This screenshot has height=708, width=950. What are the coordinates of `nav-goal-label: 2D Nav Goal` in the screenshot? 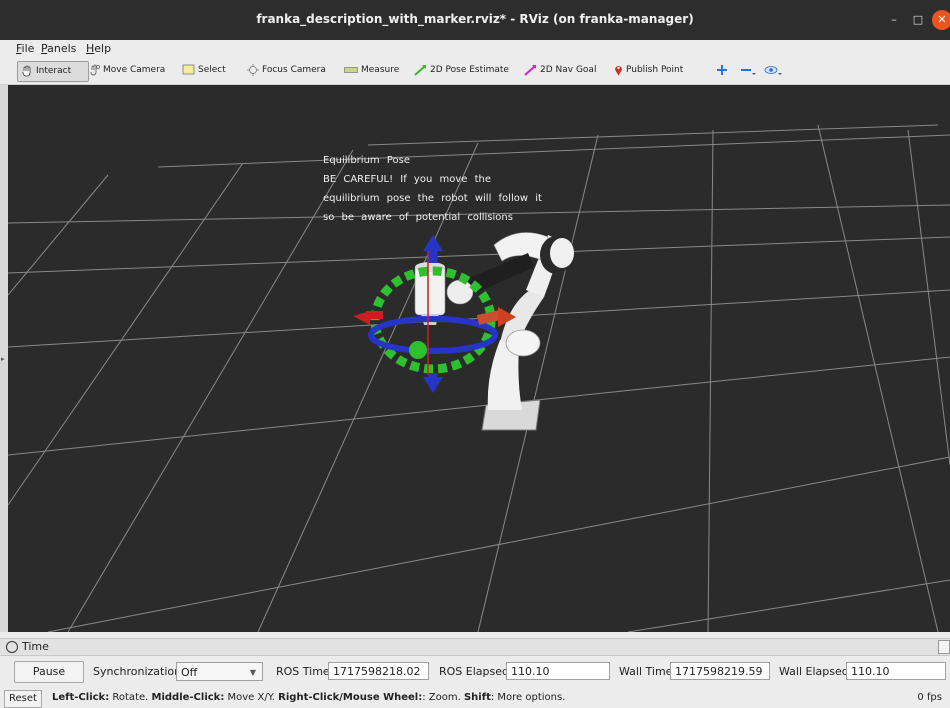 It's located at (568, 70).